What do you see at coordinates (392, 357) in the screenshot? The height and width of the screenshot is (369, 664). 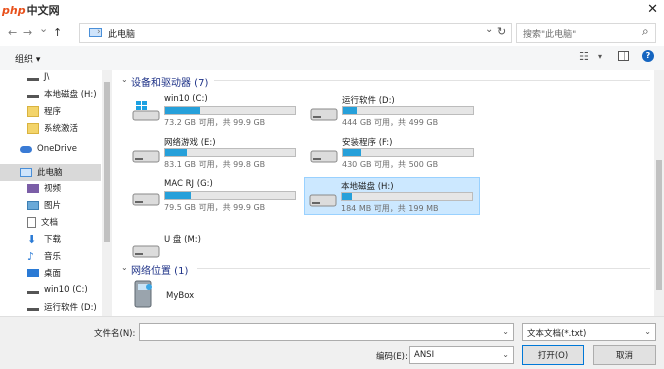 I see `encoding-label: 编码(E):` at bounding box center [392, 357].